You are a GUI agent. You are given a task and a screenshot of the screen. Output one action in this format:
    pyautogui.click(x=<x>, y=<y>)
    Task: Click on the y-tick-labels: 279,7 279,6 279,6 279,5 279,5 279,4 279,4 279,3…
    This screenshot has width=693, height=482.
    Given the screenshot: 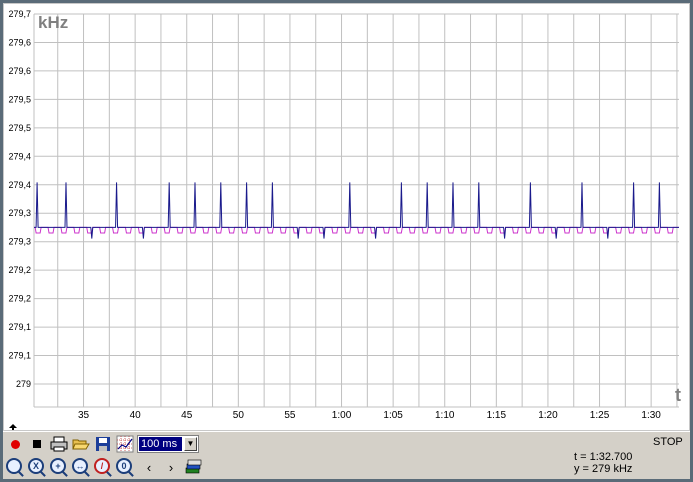 What is the action you would take?
    pyautogui.click(x=19, y=199)
    